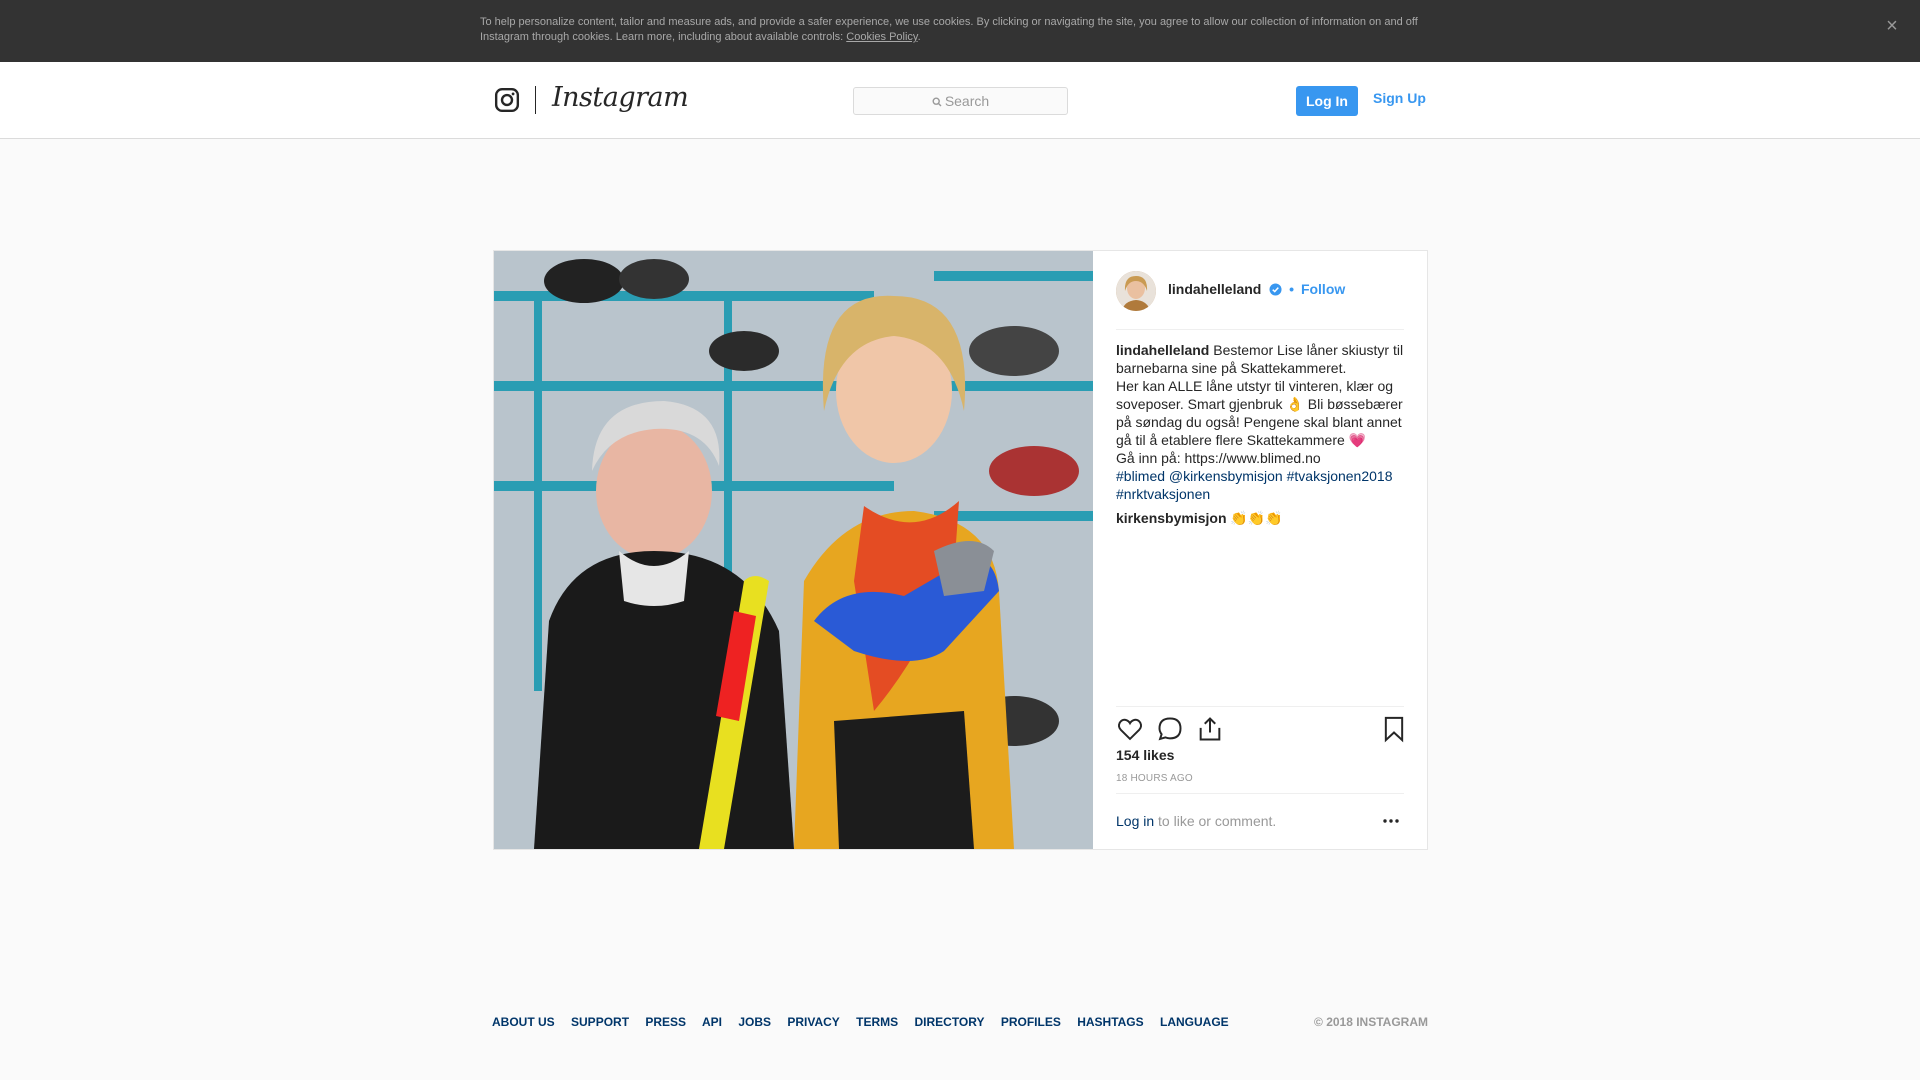 The height and width of the screenshot is (1080, 1920). Describe the element at coordinates (620, 97) in the screenshot. I see `instagram-logo: Instagram` at that location.